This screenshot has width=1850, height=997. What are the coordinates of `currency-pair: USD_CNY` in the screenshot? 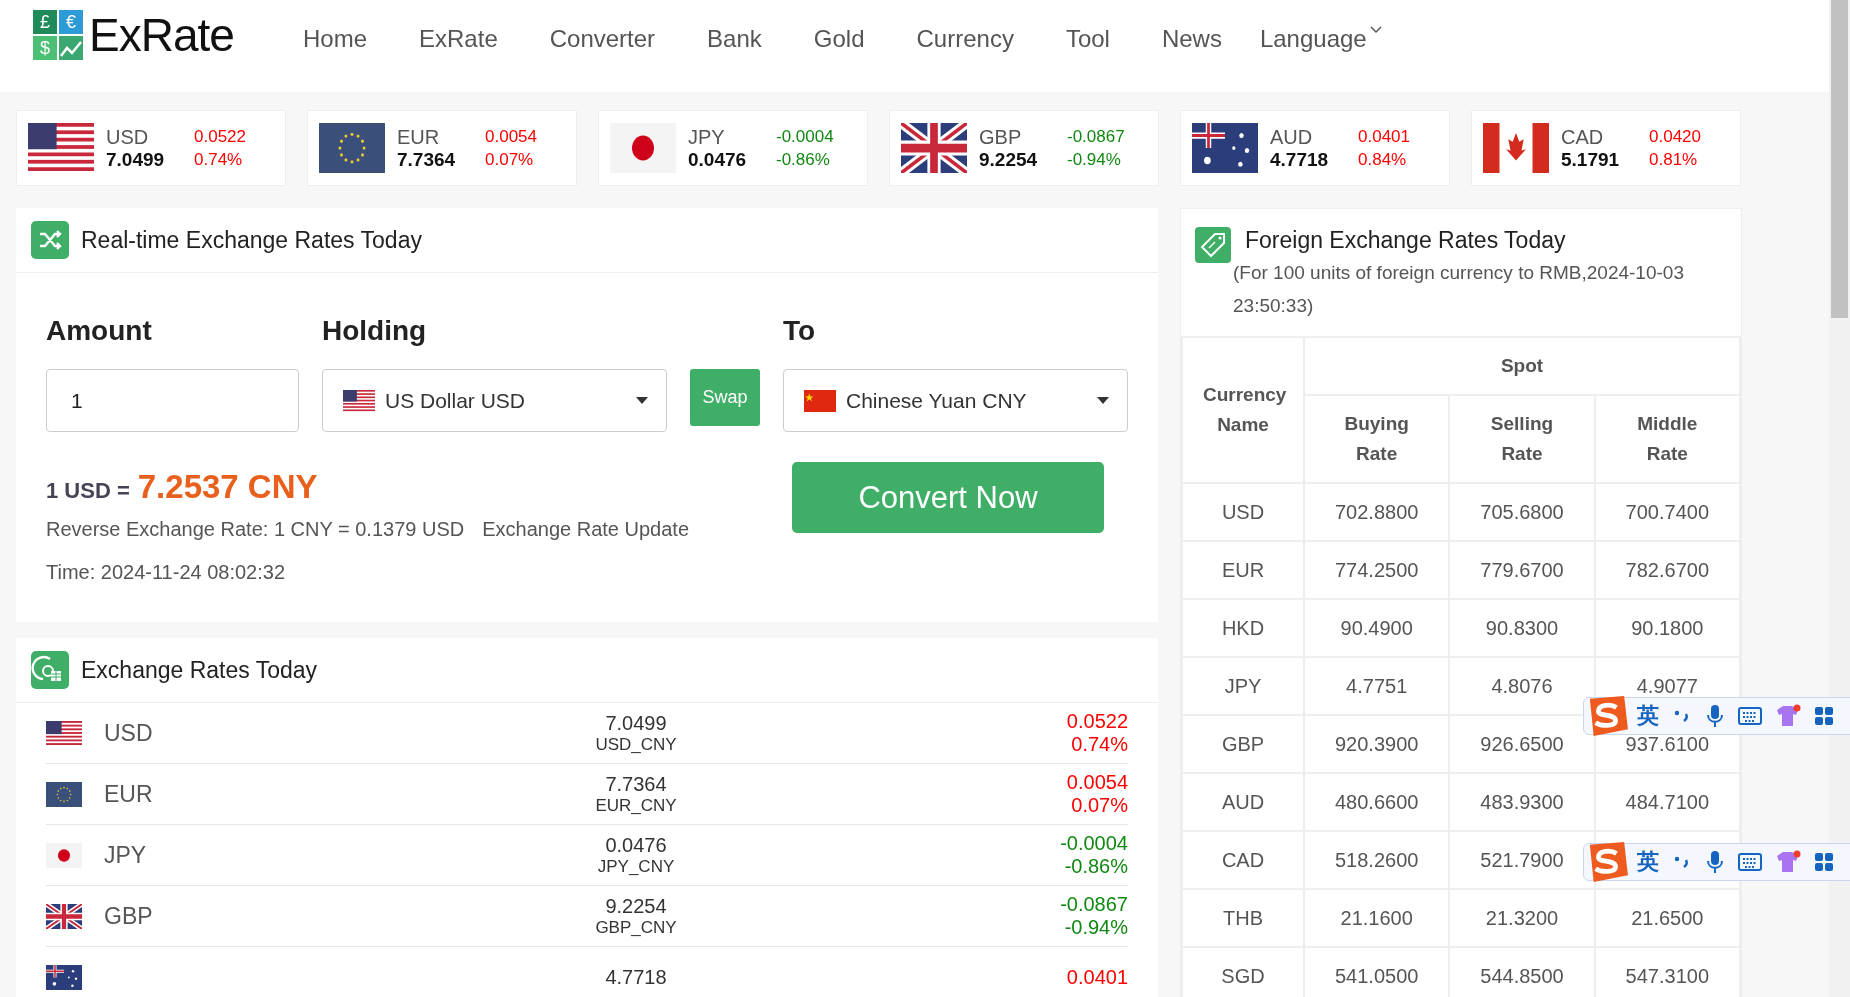 It's located at (636, 744).